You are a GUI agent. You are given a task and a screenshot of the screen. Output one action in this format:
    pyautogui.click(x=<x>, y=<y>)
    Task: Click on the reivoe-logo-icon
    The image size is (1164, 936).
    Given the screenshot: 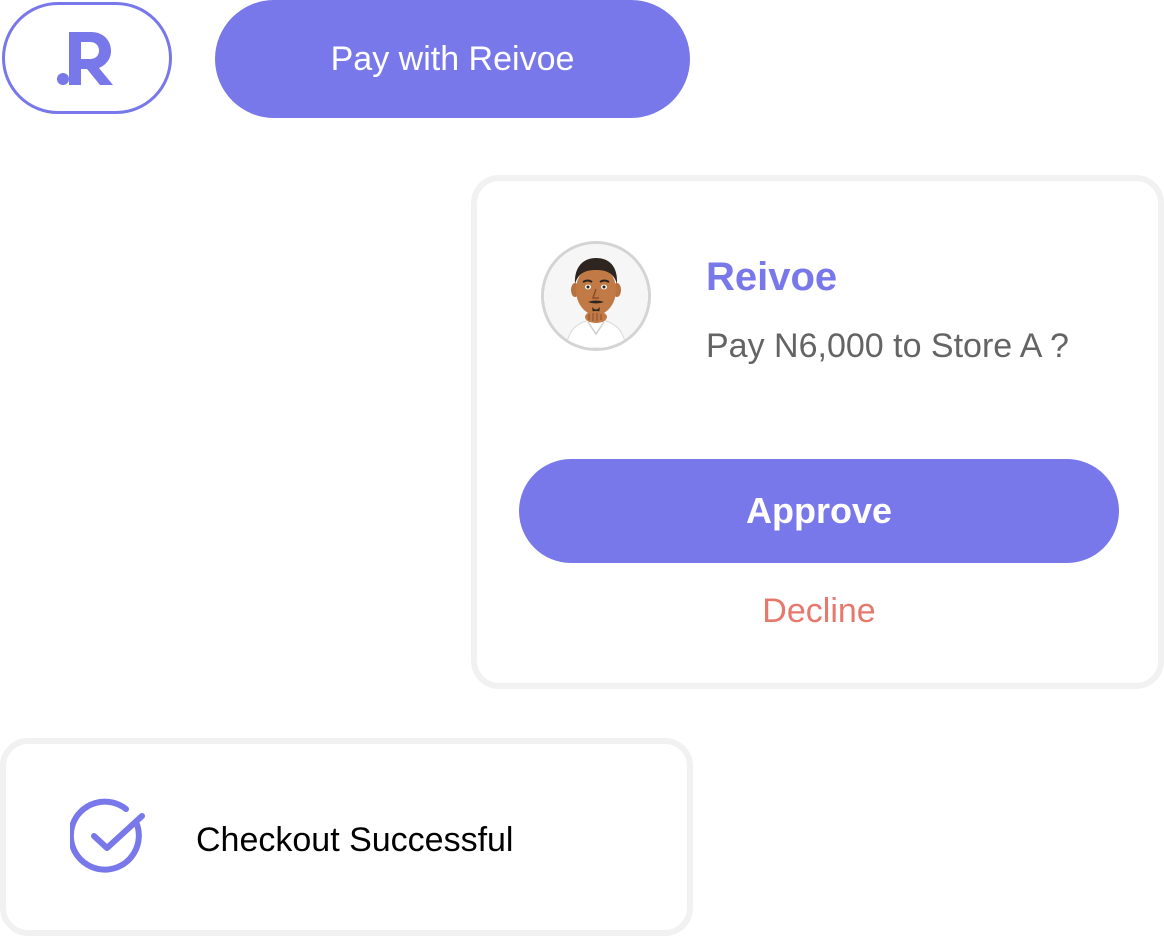 What is the action you would take?
    pyautogui.click(x=85, y=58)
    